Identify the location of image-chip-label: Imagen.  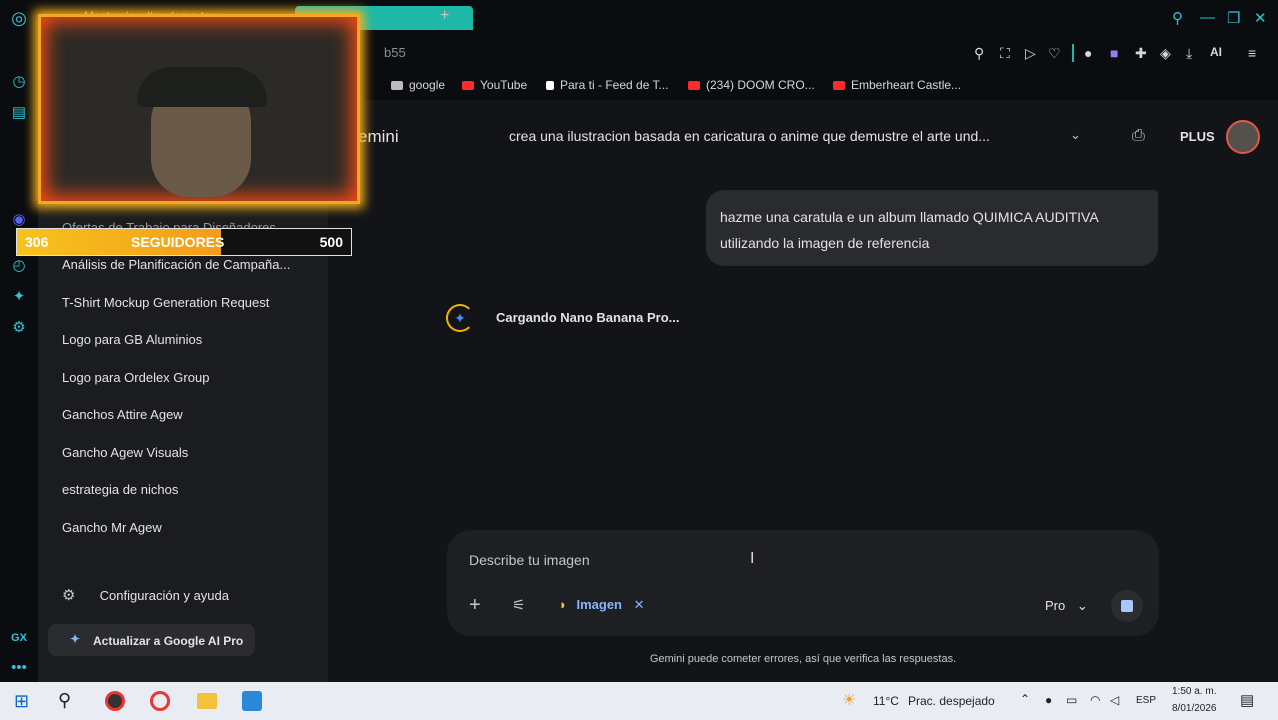
(599, 604).